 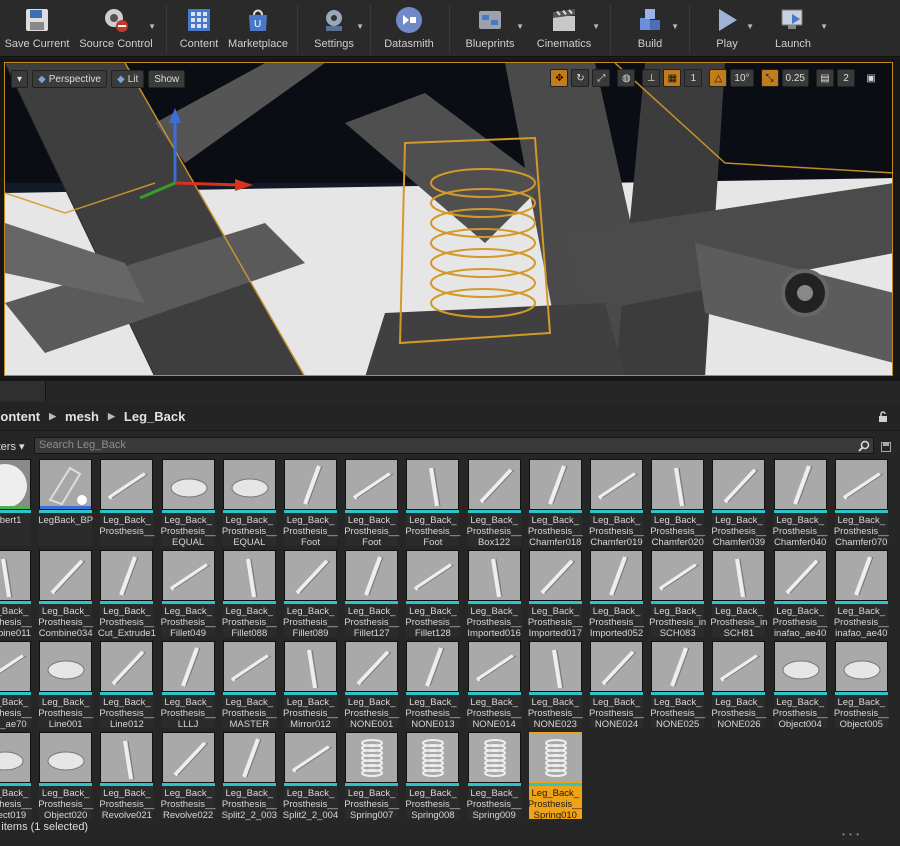 I want to click on asset-tile: Leg_Back_ Prosthesis__ Cut_Extrude1, so click(x=127, y=594).